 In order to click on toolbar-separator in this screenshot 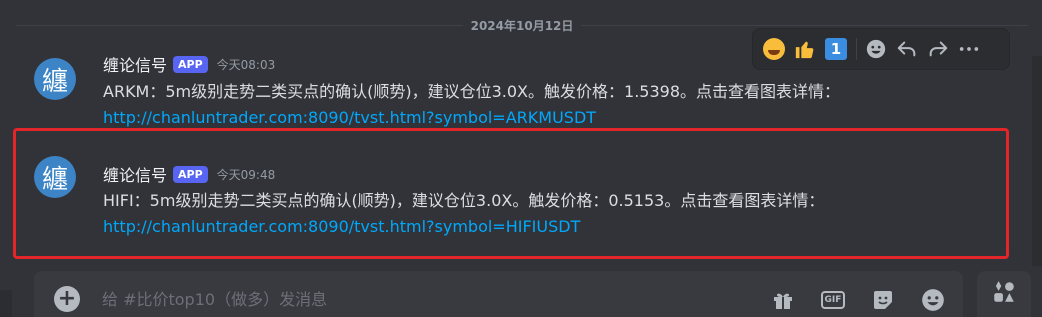, I will do `click(856, 49)`.